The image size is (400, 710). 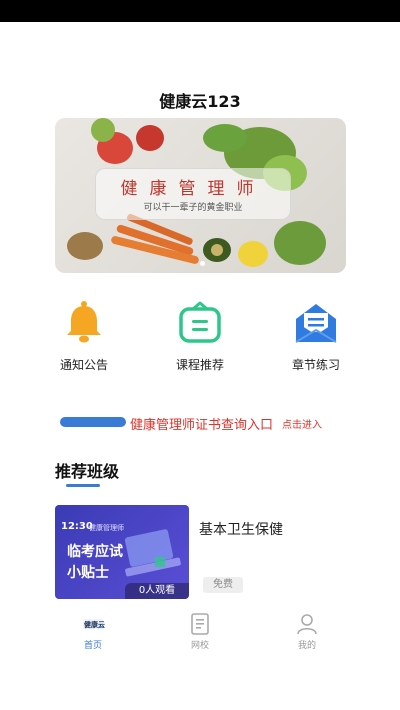 What do you see at coordinates (302, 423) in the screenshot?
I see `notice-enter-link: 点击进入` at bounding box center [302, 423].